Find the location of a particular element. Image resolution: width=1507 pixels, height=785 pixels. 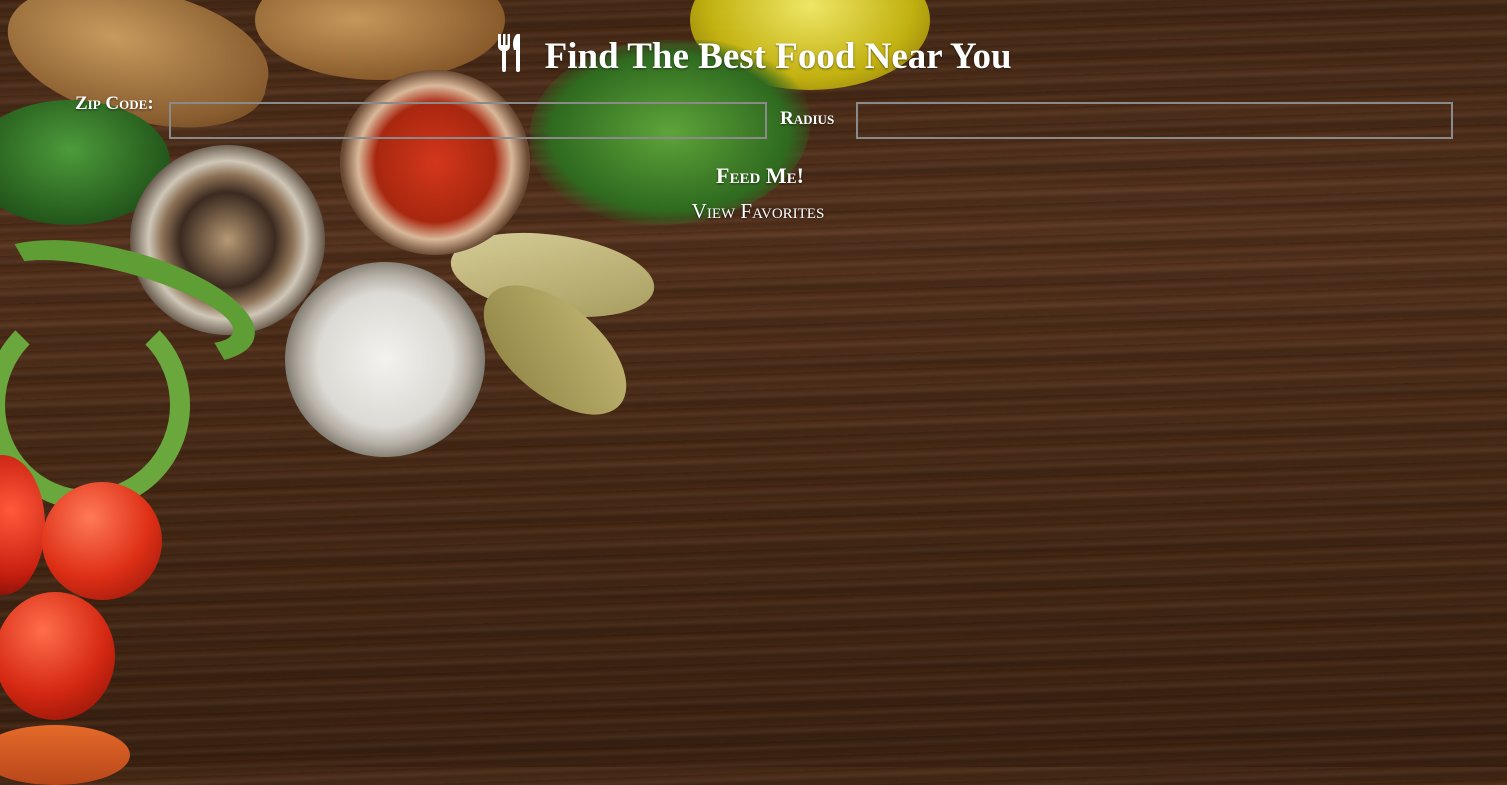

zip-code-label: Zip Code: is located at coordinates (114, 103).